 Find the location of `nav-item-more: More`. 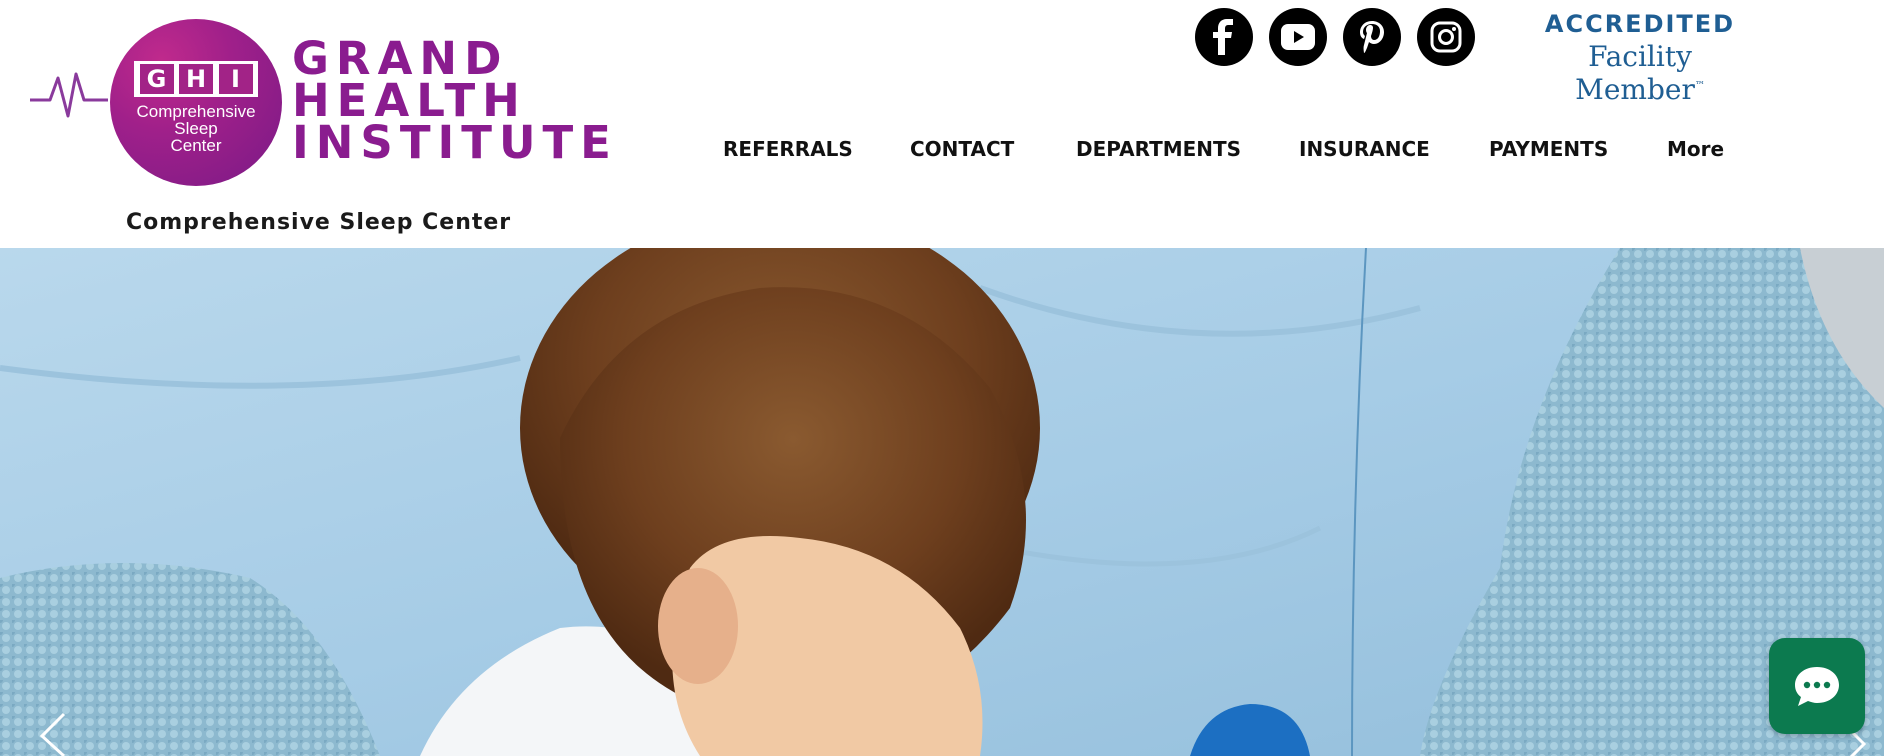

nav-item-more: More is located at coordinates (1695, 149).